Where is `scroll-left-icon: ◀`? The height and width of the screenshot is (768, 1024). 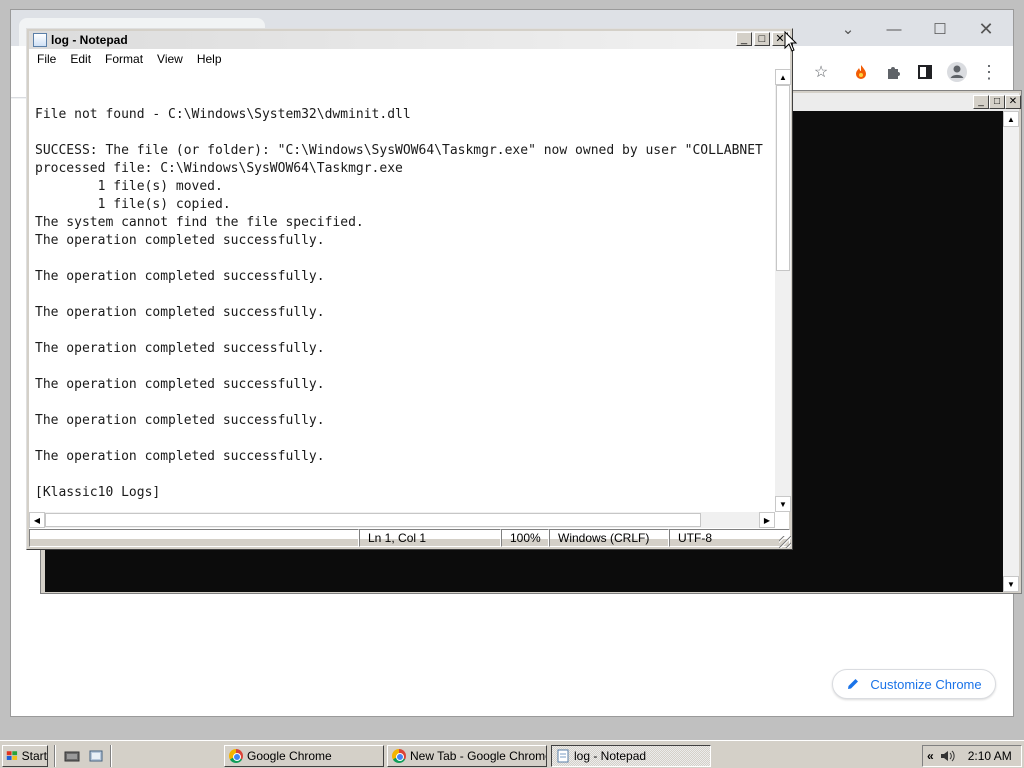
scroll-left-icon: ◀ is located at coordinates (37, 520).